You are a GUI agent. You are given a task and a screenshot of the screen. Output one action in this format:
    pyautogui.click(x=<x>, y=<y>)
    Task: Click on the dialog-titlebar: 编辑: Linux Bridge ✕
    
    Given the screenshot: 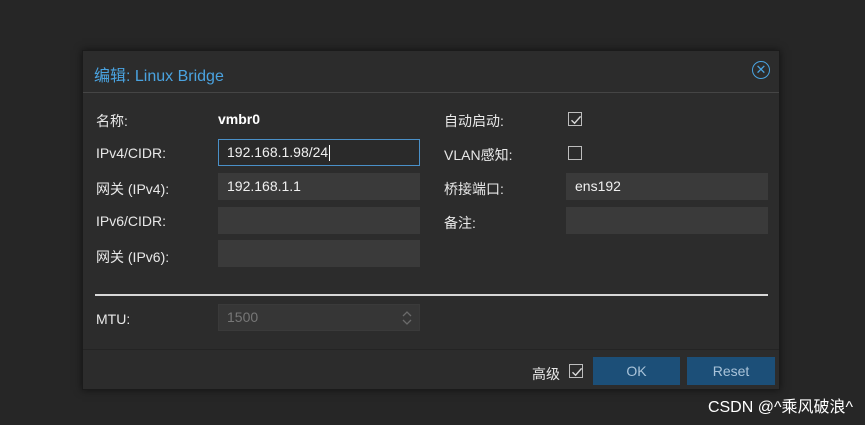 What is the action you would take?
    pyautogui.click(x=431, y=72)
    